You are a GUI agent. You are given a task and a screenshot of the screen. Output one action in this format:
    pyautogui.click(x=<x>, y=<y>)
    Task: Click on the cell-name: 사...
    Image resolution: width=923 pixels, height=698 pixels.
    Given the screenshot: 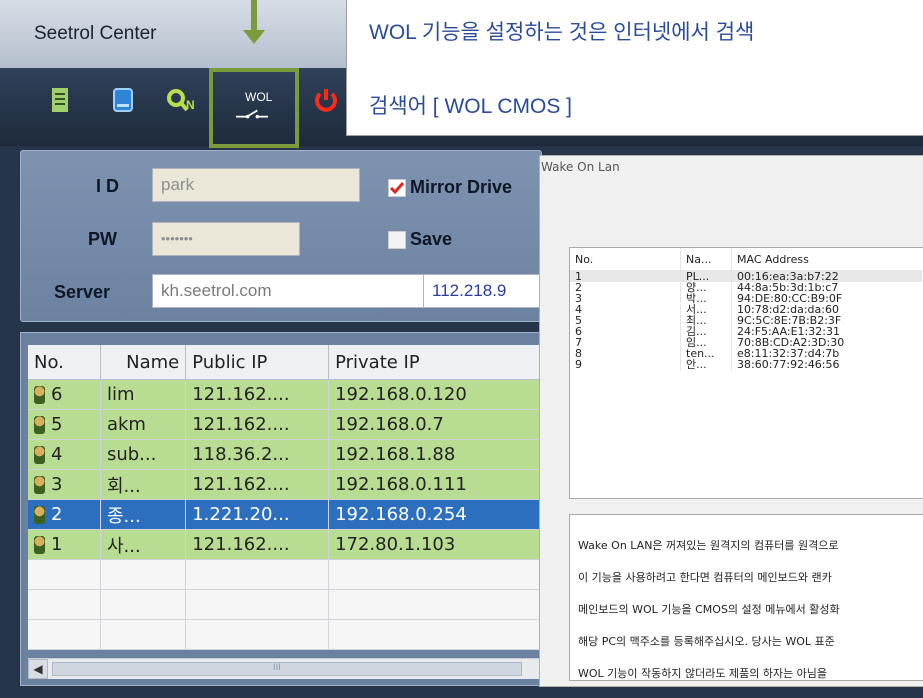 What is the action you would take?
    pyautogui.click(x=143, y=544)
    